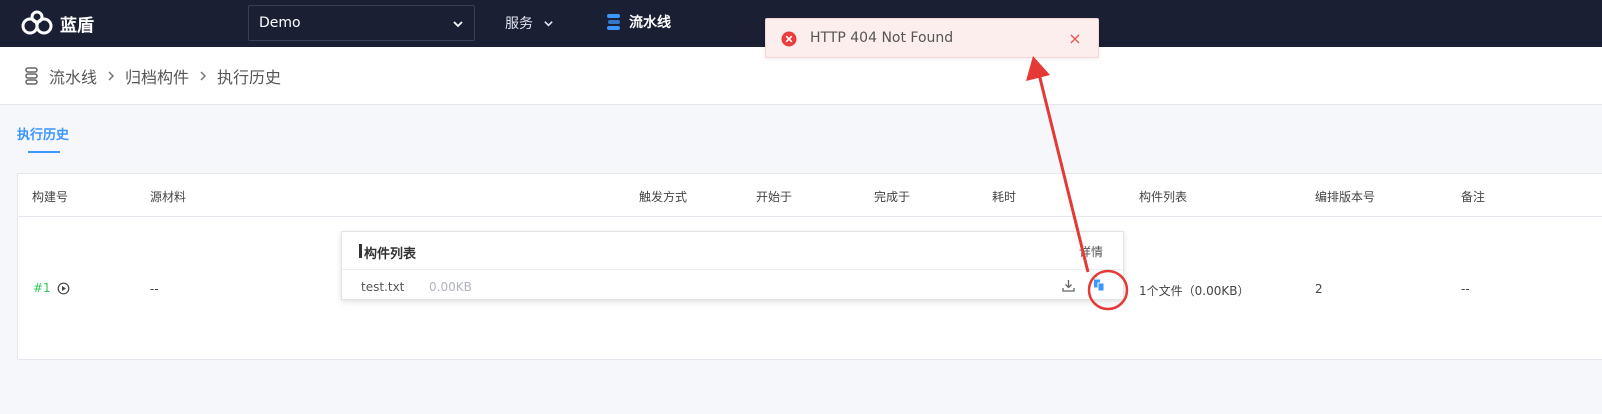  Describe the element at coordinates (249, 77) in the screenshot. I see `breadcrumb-item-history: 执行历史` at that location.